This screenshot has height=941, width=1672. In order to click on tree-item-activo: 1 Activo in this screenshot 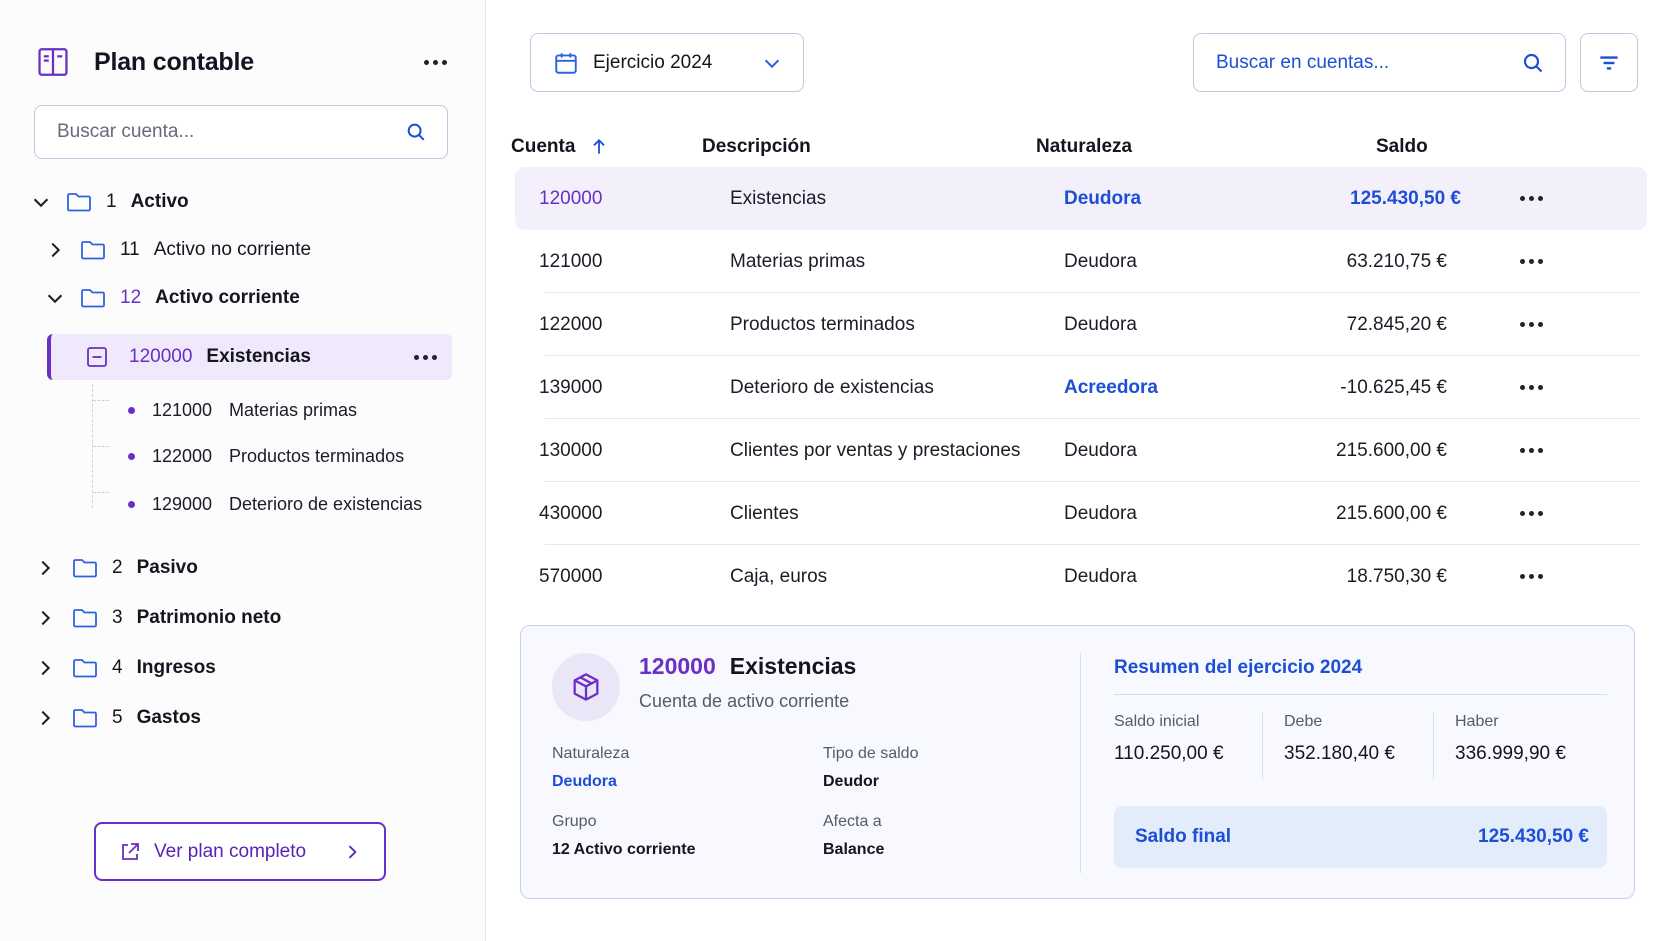, I will do `click(109, 202)`.